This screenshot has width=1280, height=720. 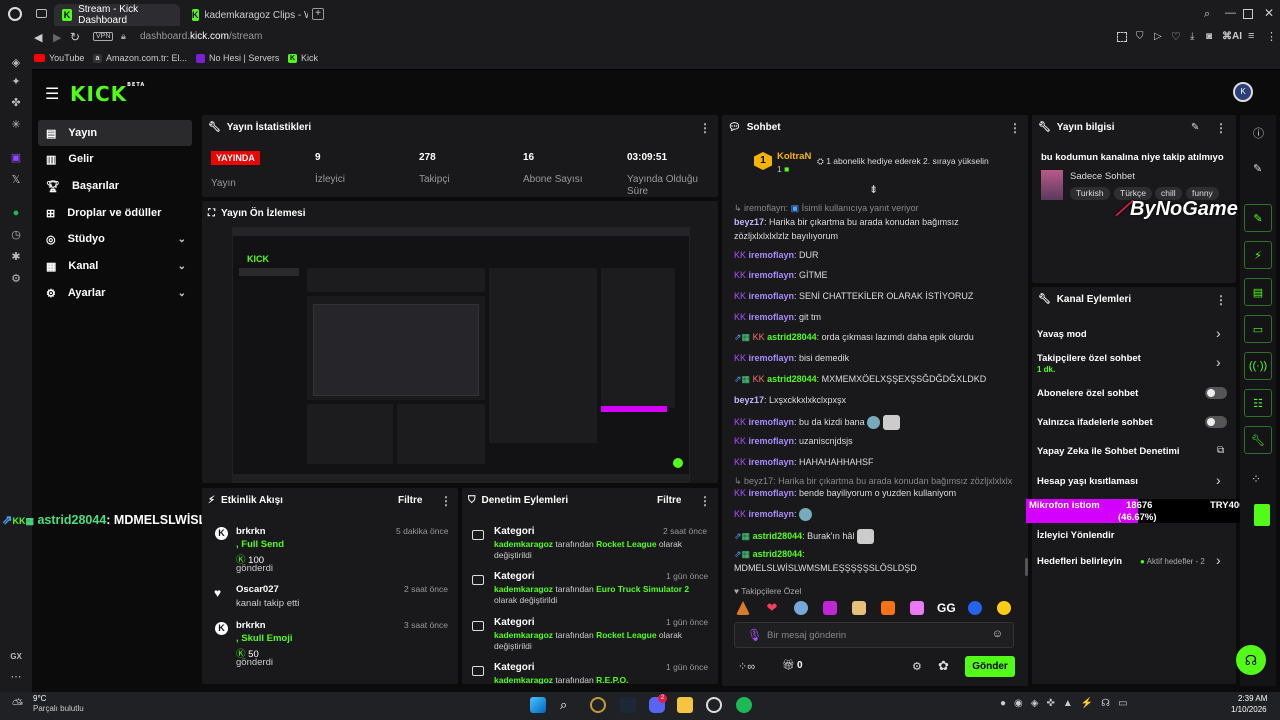 I want to click on moderation-more-icon: ⋮, so click(x=705, y=501).